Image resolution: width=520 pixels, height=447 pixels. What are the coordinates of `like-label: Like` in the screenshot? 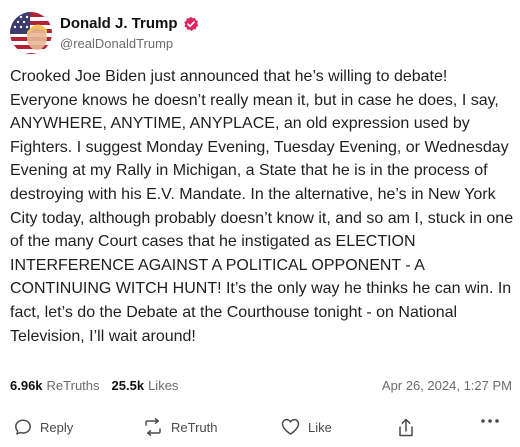 It's located at (320, 427).